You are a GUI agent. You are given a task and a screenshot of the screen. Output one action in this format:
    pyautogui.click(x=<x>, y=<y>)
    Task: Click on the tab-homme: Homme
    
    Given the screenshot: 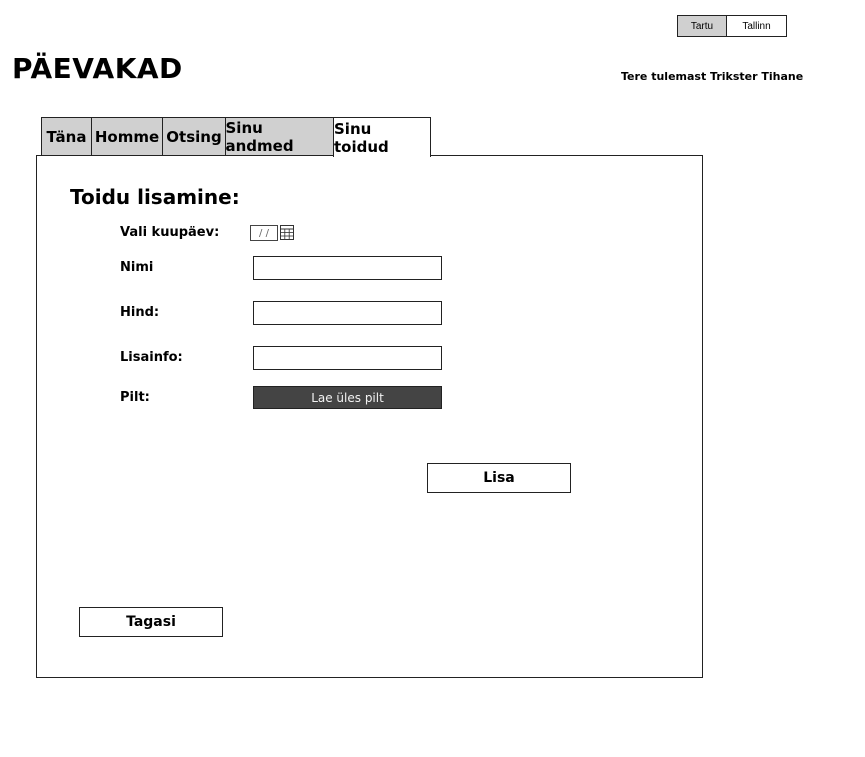 What is the action you would take?
    pyautogui.click(x=127, y=136)
    